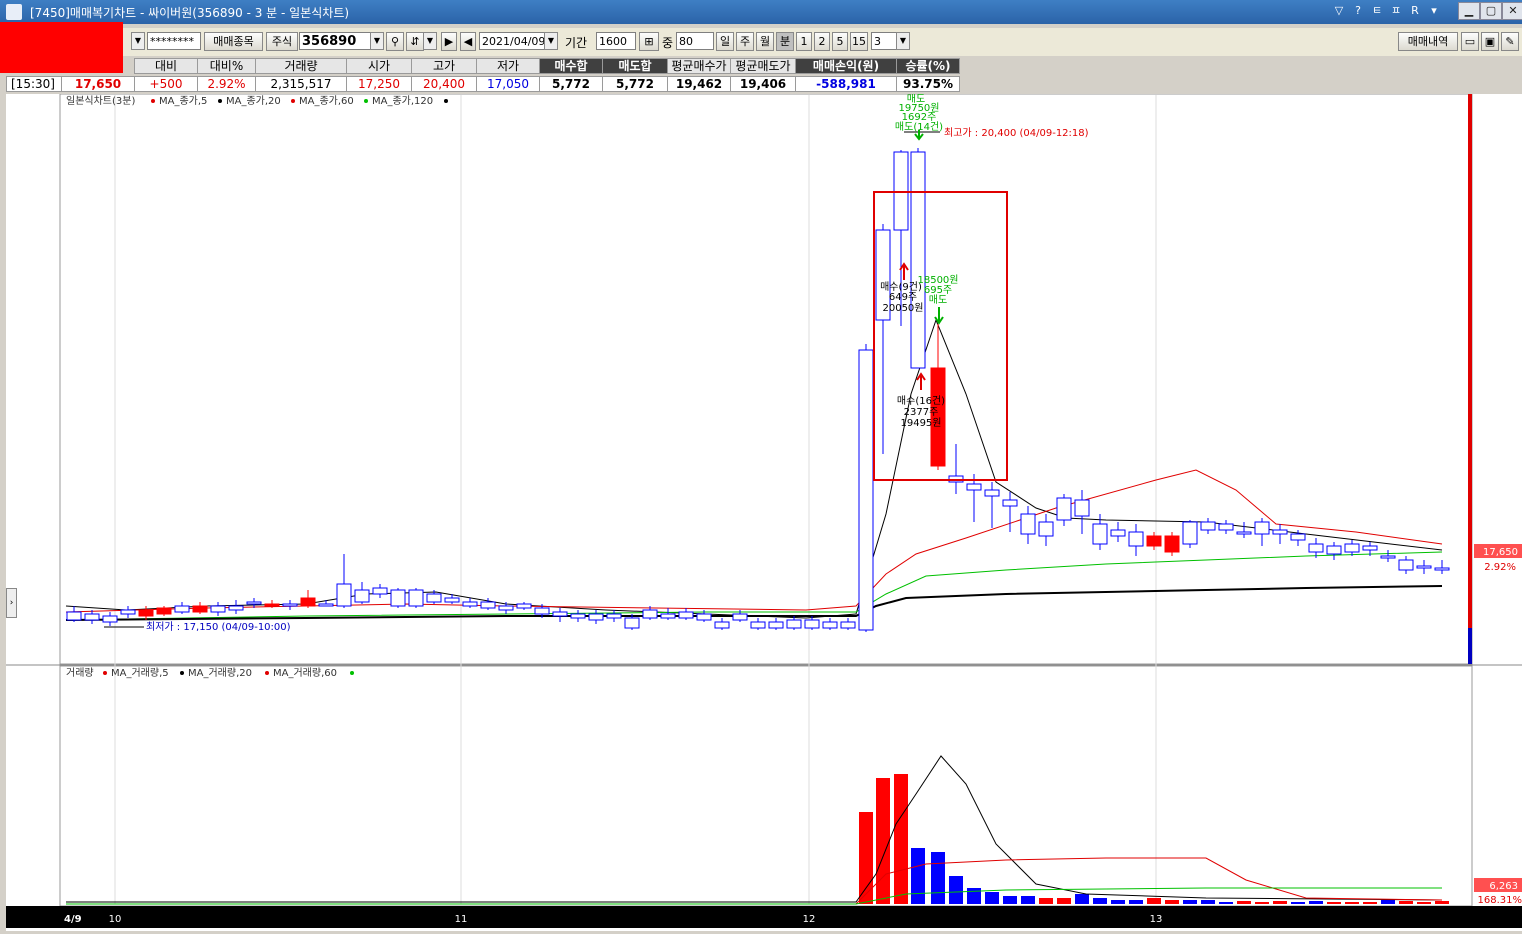  What do you see at coordinates (444, 66) in the screenshot?
I see `quote-header-high: 고가` at bounding box center [444, 66].